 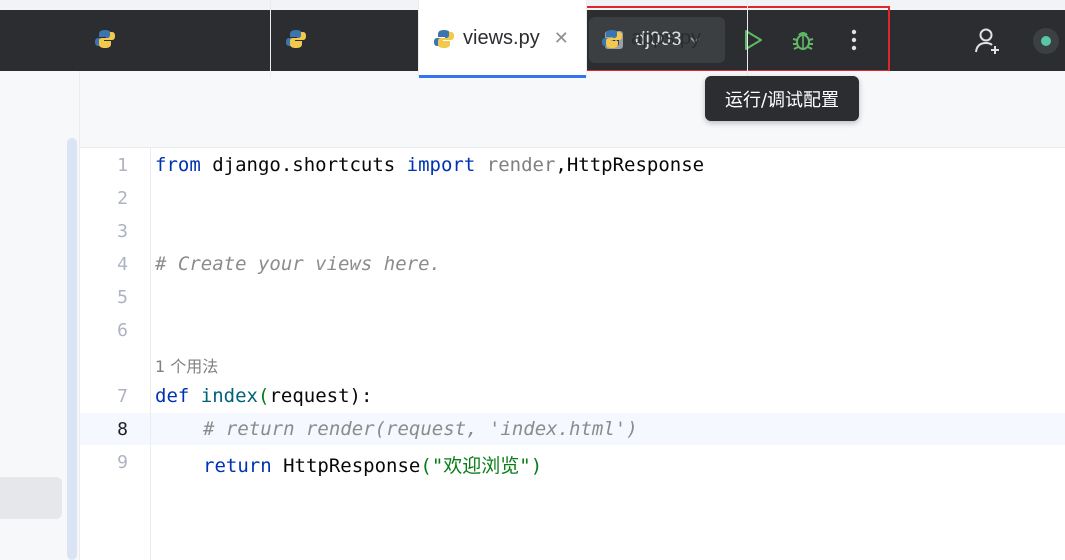 I want to click on vertical-scrollbar, so click(x=72, y=349).